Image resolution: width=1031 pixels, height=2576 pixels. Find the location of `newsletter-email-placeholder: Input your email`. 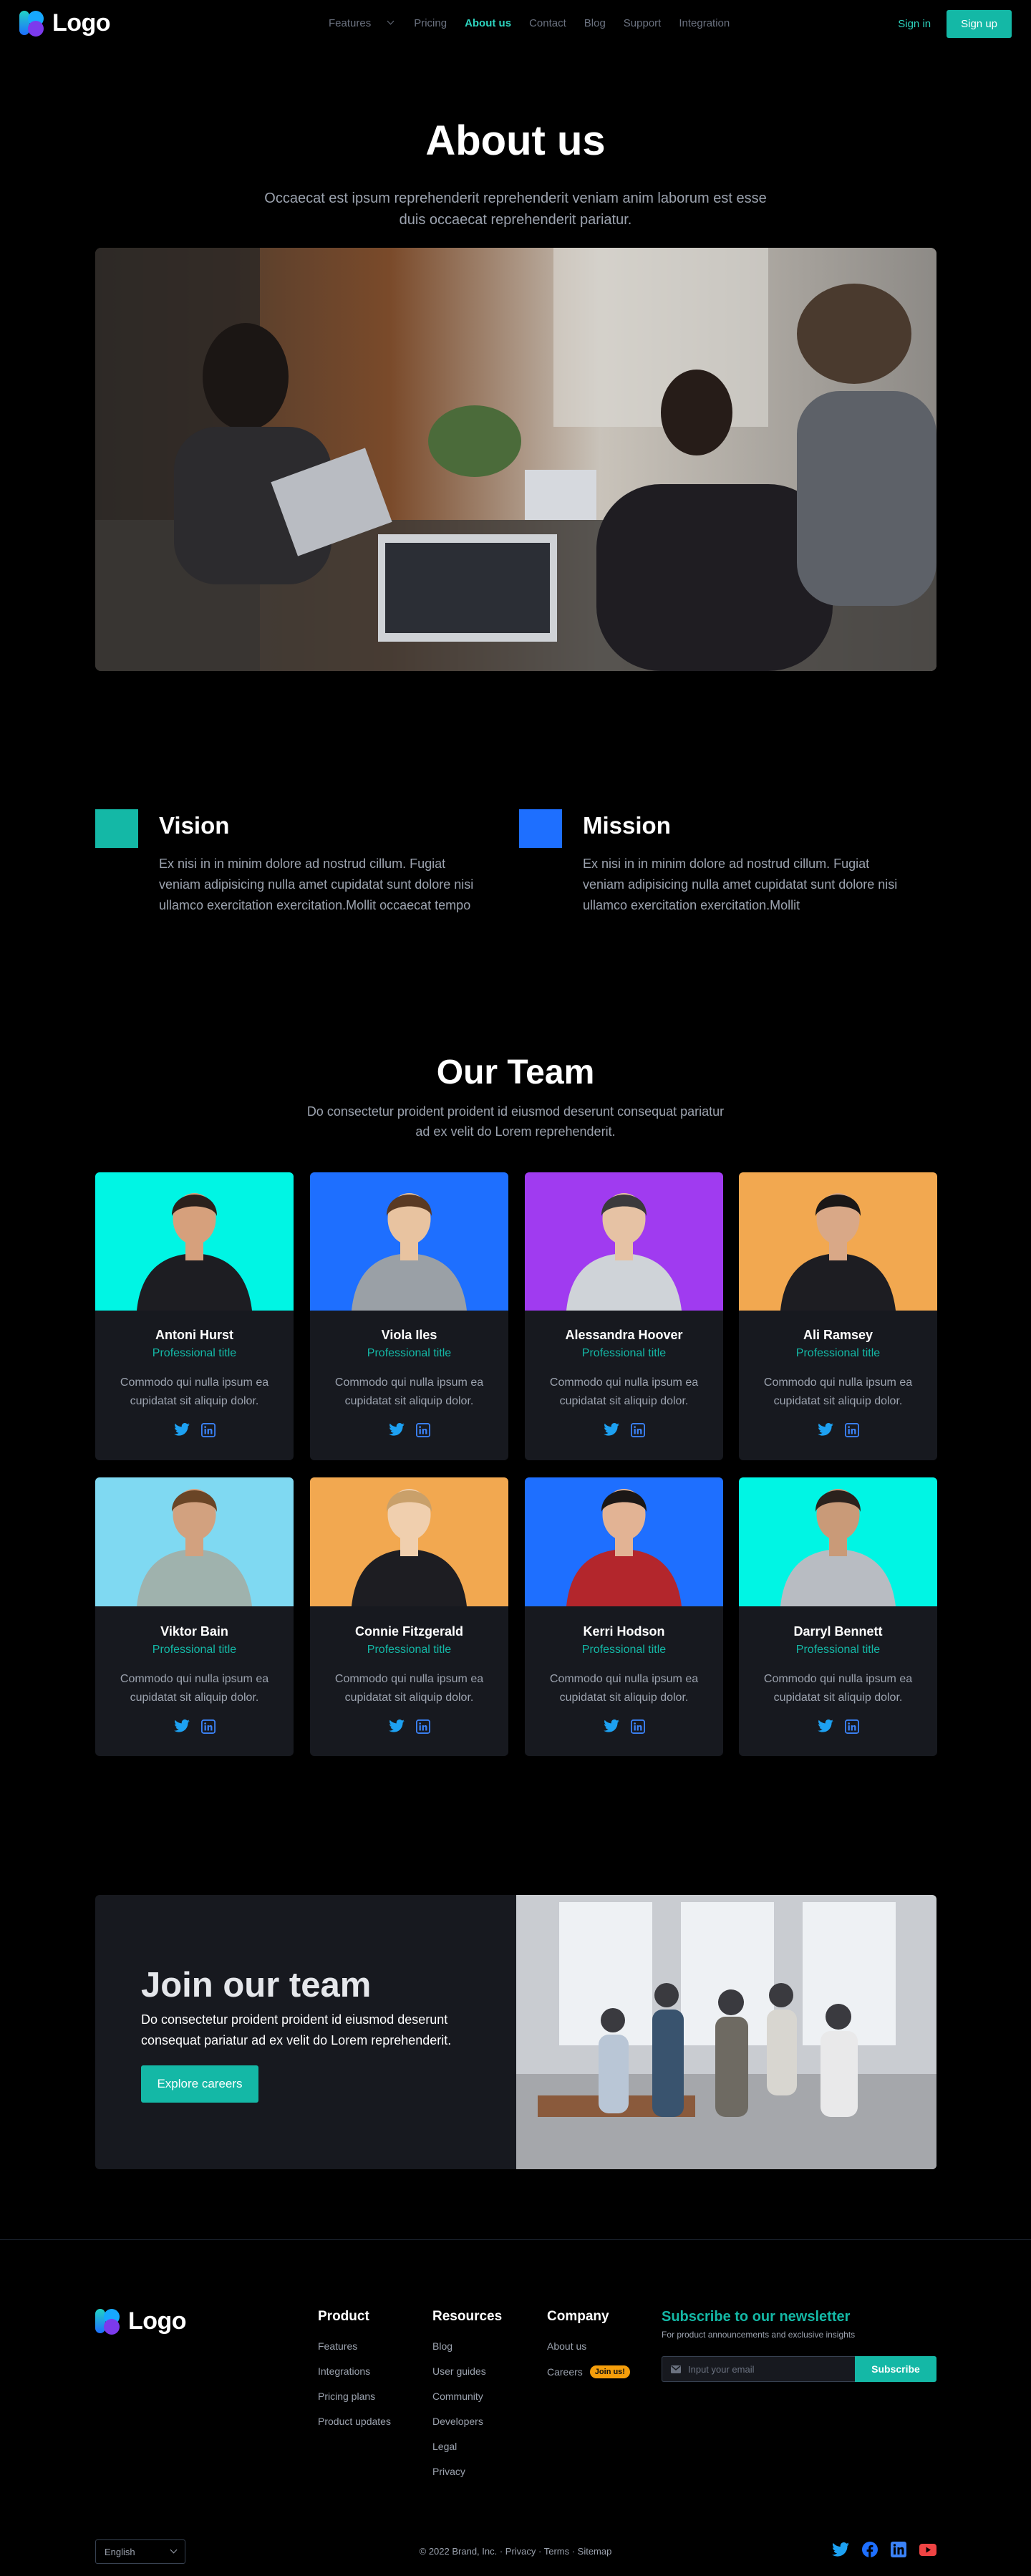

newsletter-email-placeholder: Input your email is located at coordinates (721, 2369).